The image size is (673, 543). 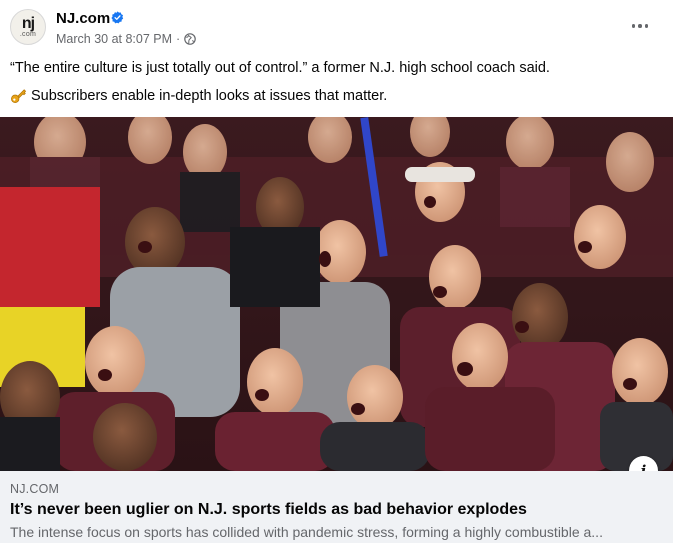 I want to click on globe-icon, so click(x=190, y=39).